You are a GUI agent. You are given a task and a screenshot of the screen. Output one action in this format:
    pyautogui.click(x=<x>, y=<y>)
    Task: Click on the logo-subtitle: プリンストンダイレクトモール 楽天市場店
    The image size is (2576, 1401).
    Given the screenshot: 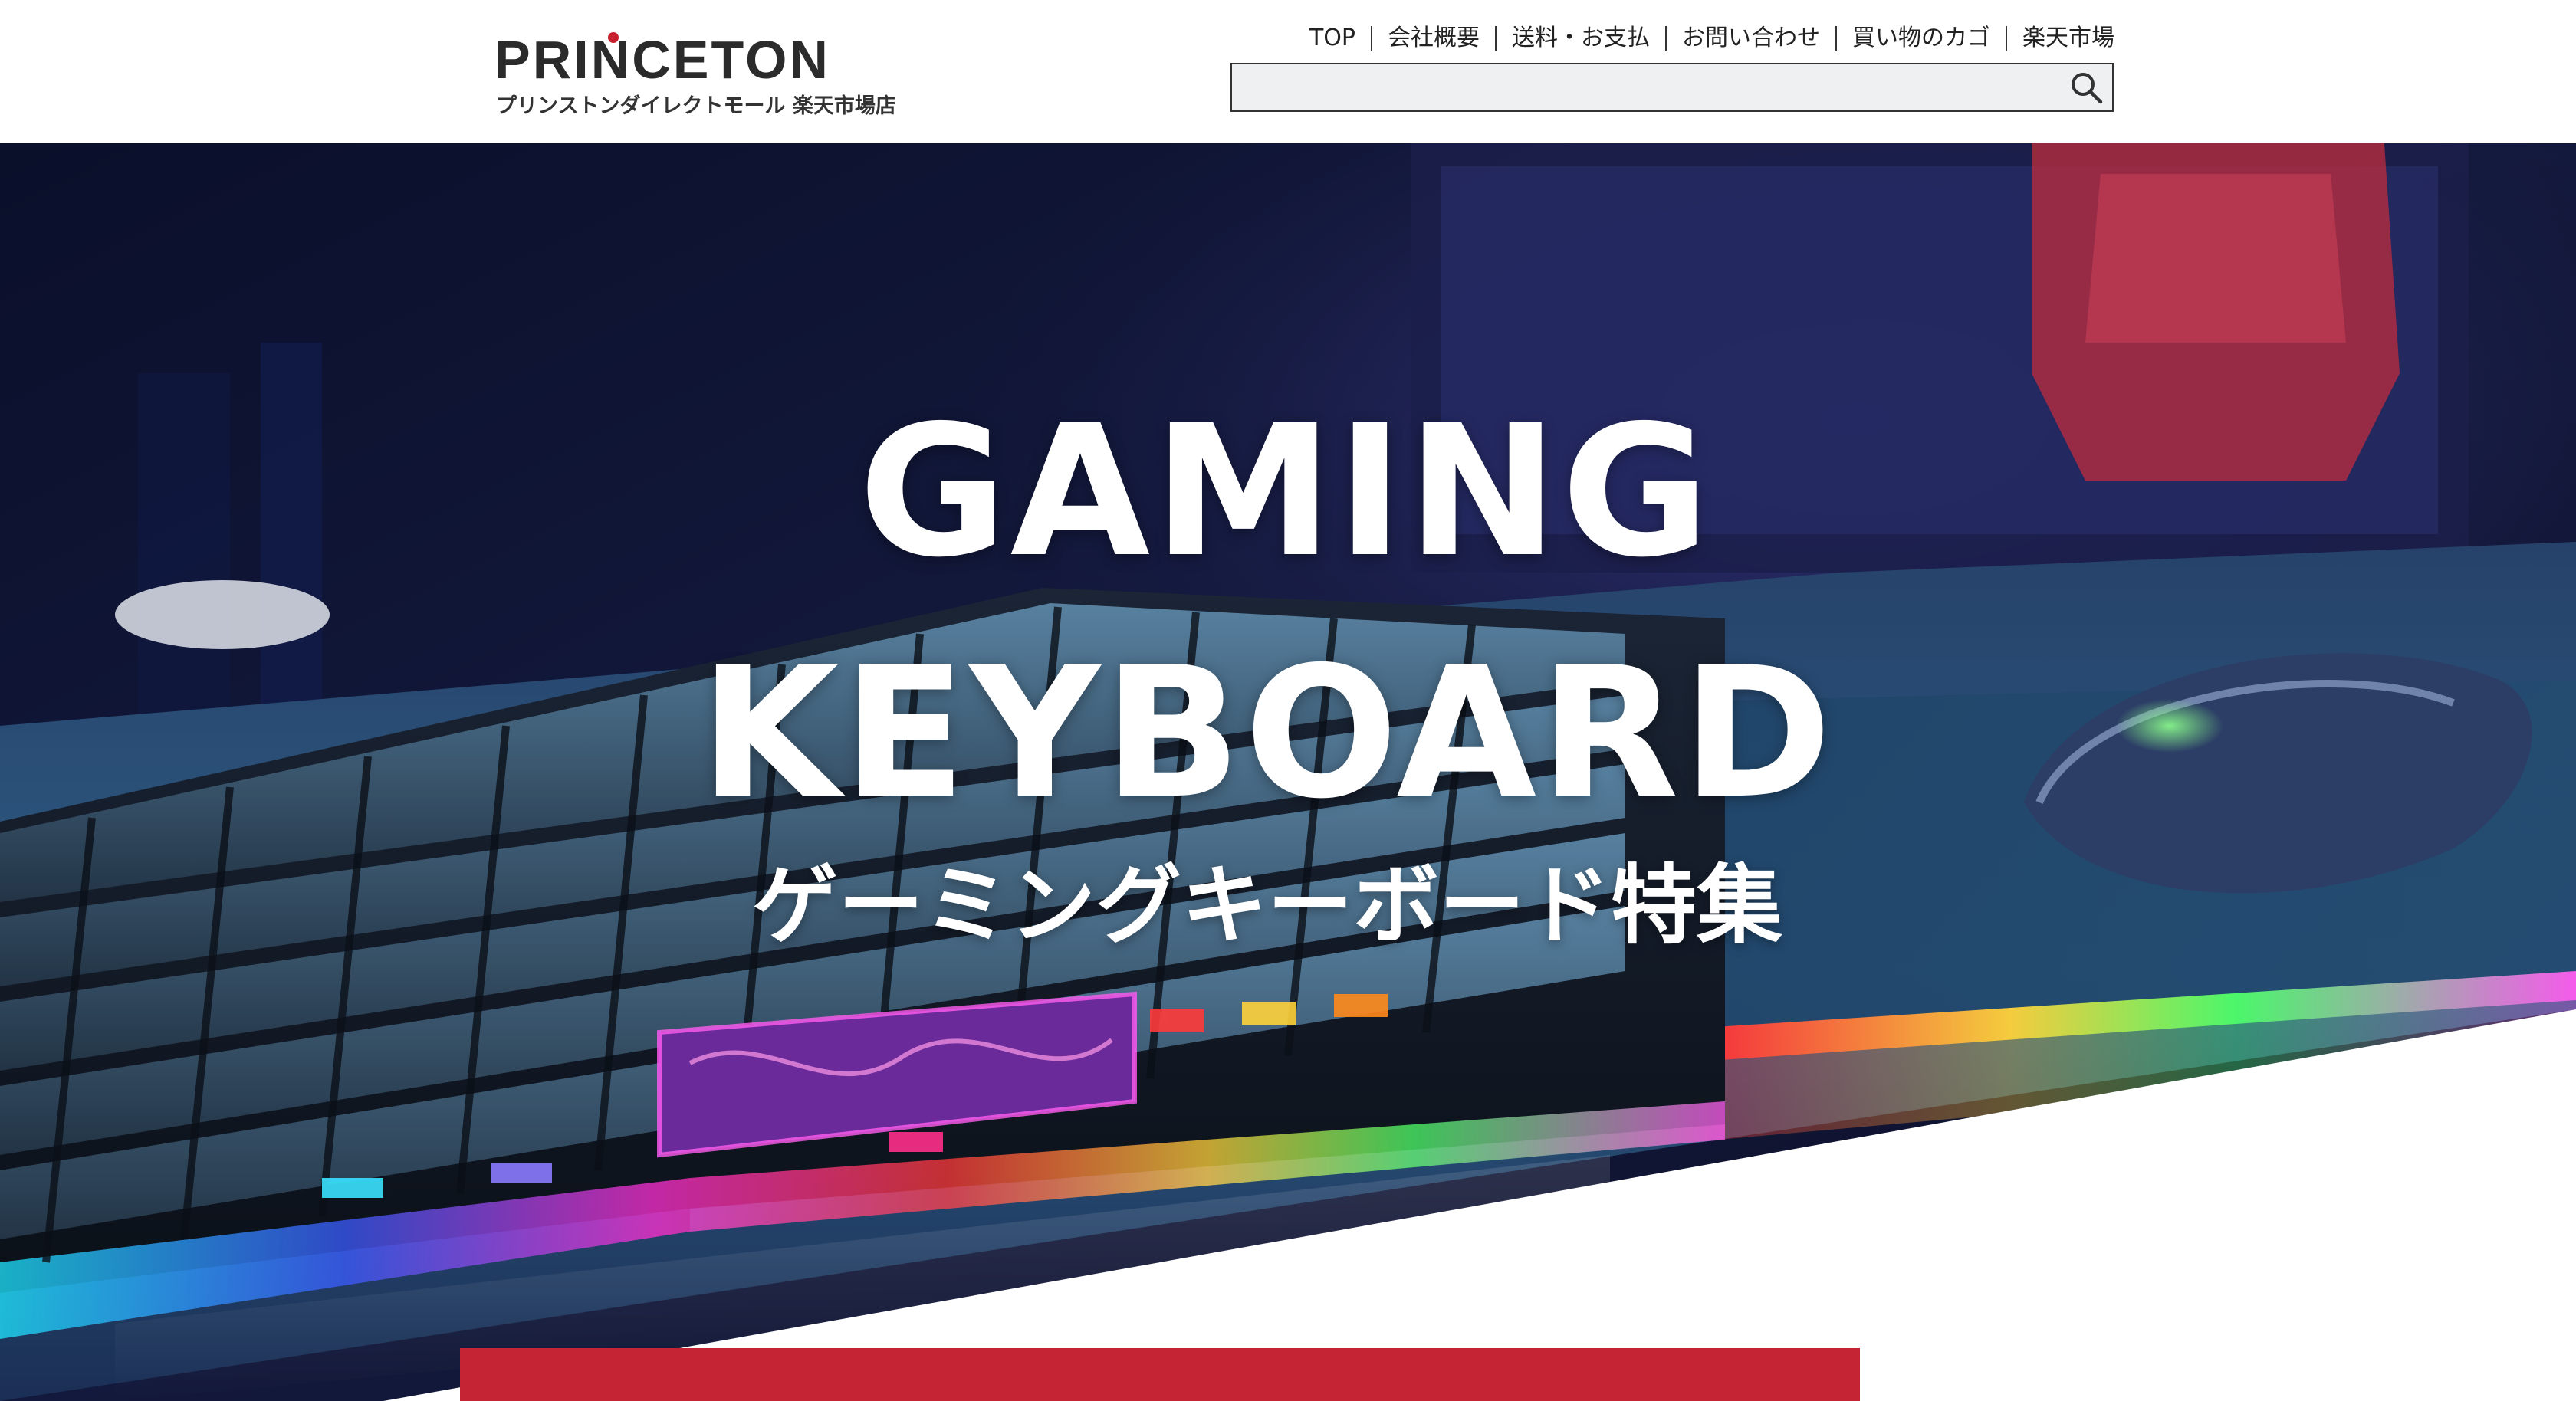 What is the action you would take?
    pyautogui.click(x=696, y=106)
    